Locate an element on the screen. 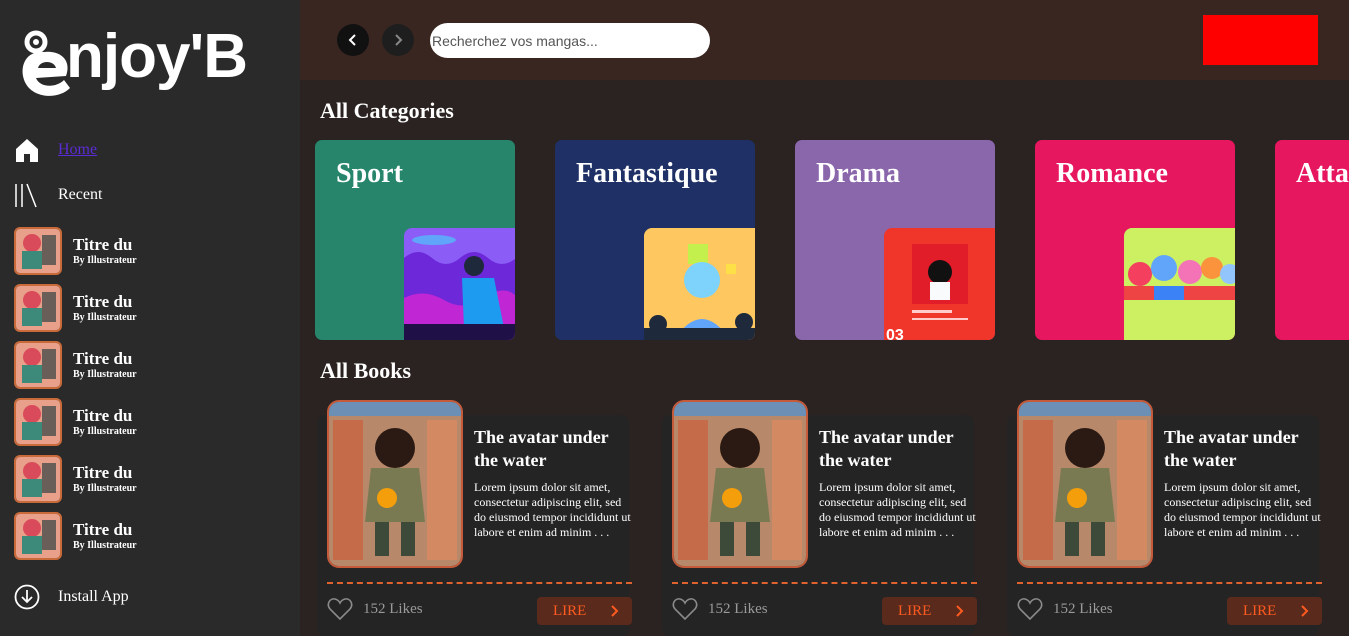 Image resolution: width=1349 pixels, height=636 pixels. install-app-label: Install App is located at coordinates (93, 596).